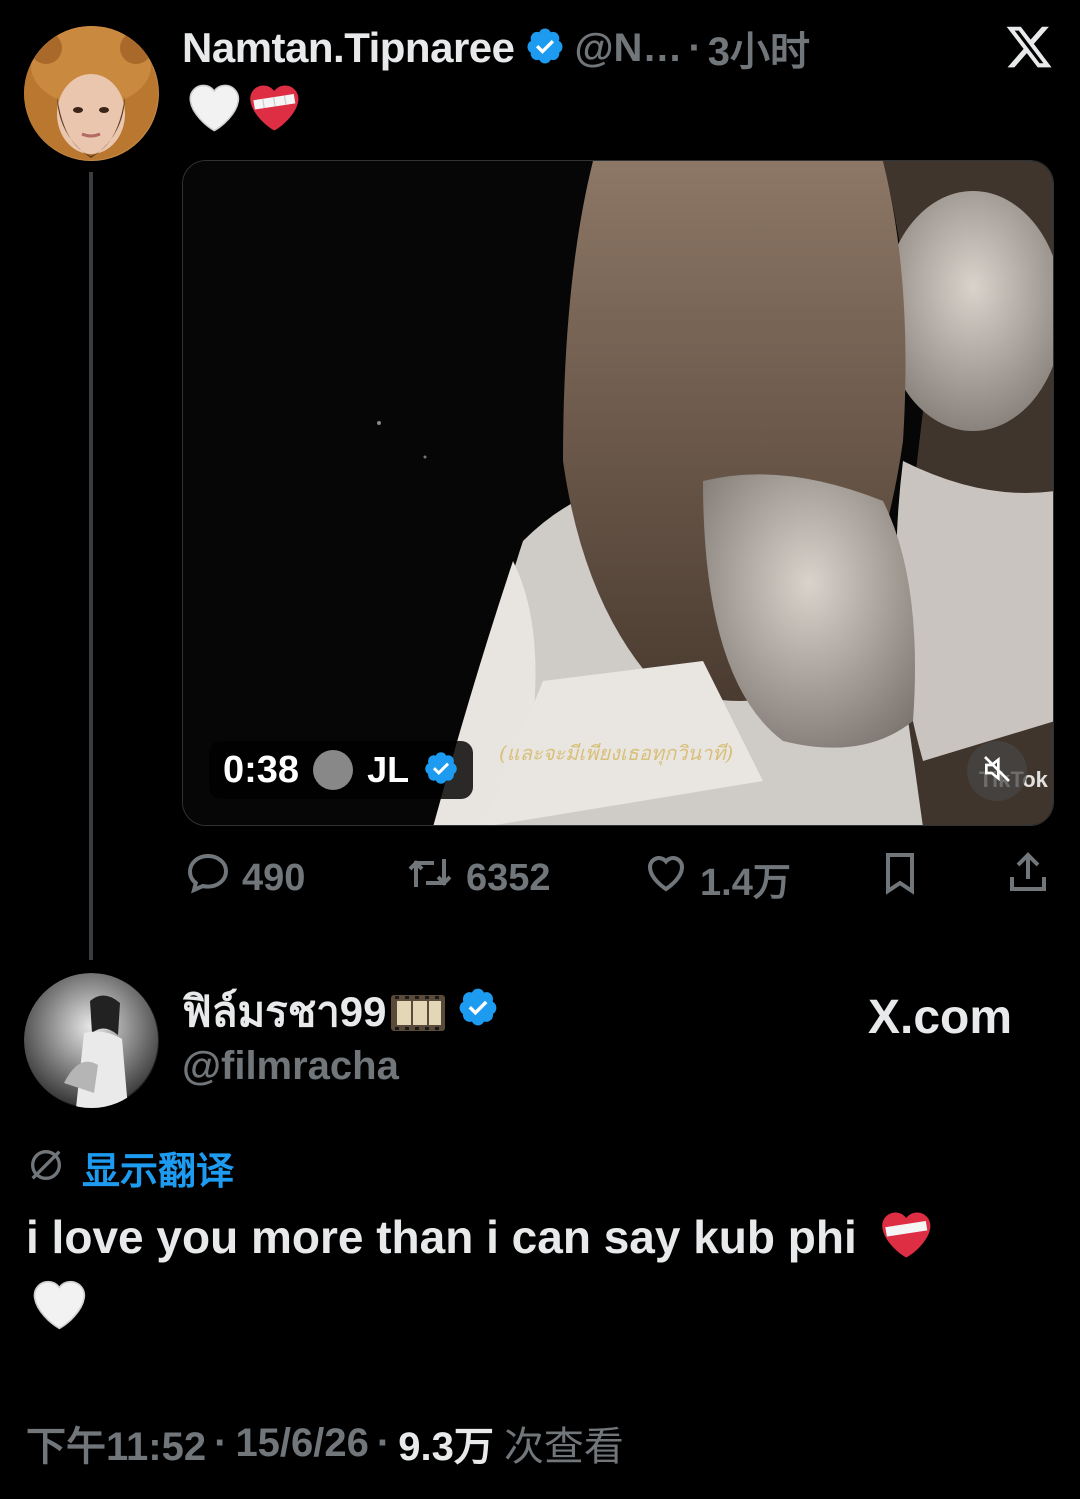 The height and width of the screenshot is (1499, 1080). I want to click on repost-icon, so click(430, 878).